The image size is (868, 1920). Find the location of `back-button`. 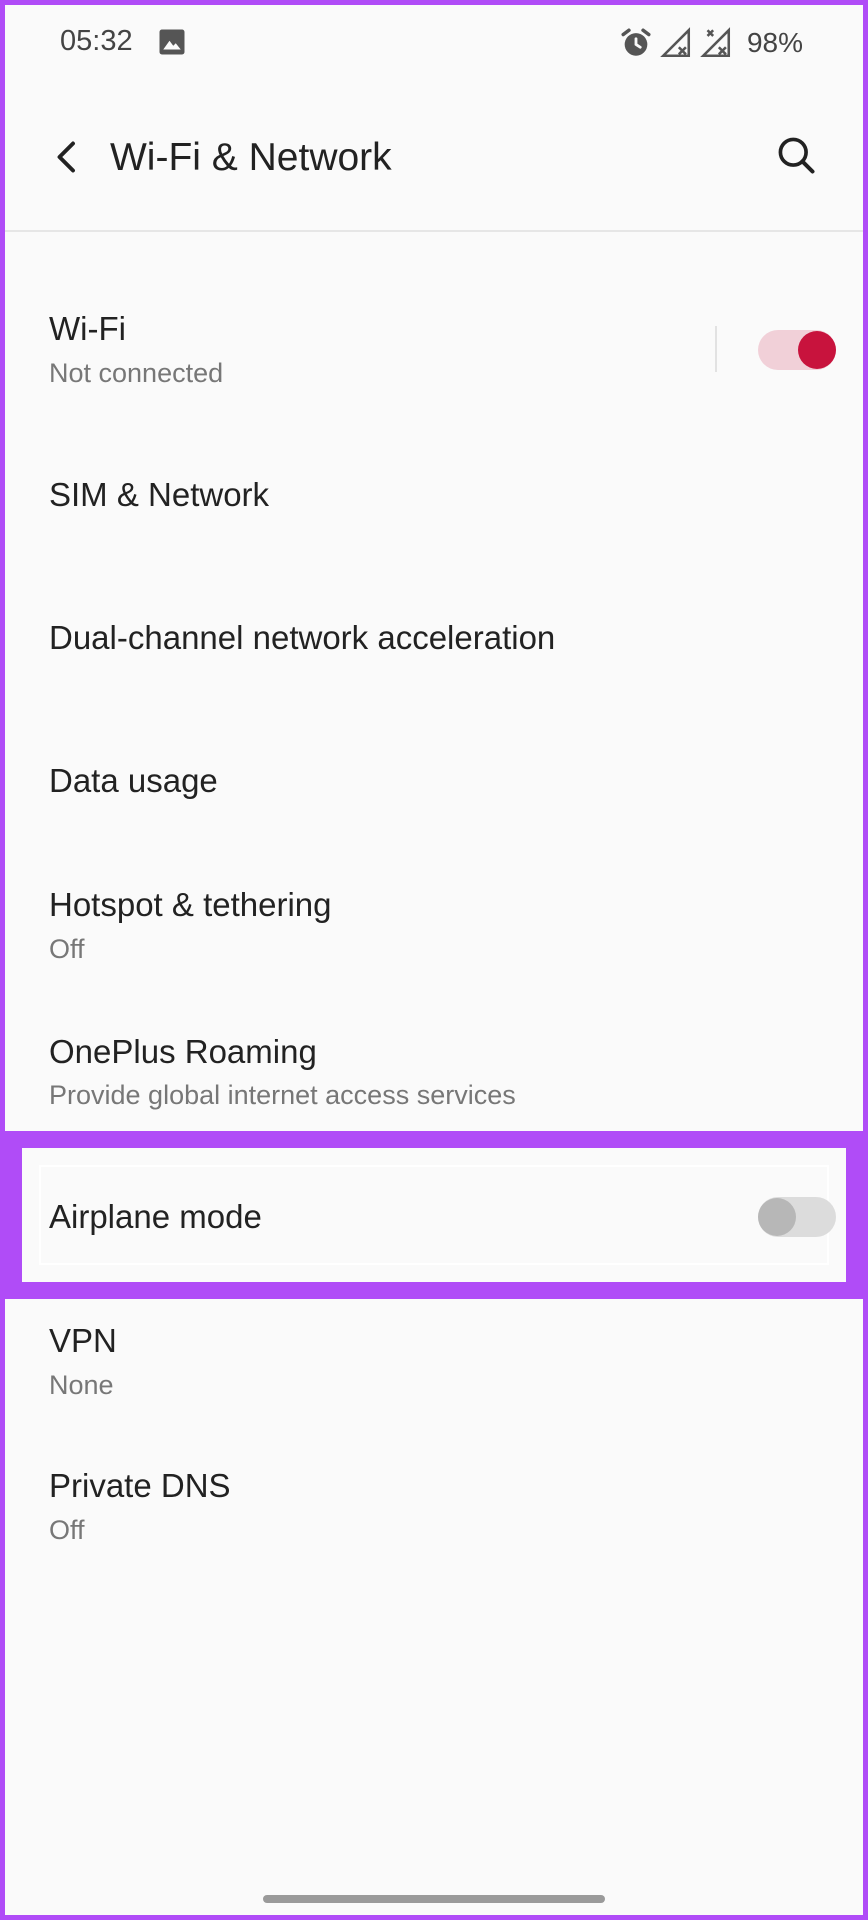

back-button is located at coordinates (67, 157).